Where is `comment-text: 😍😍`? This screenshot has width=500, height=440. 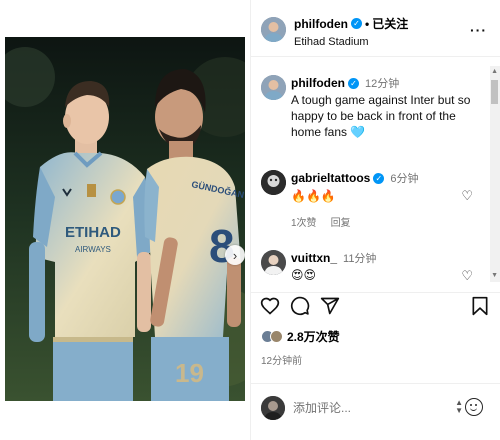 comment-text: 😍😍 is located at coordinates (304, 275).